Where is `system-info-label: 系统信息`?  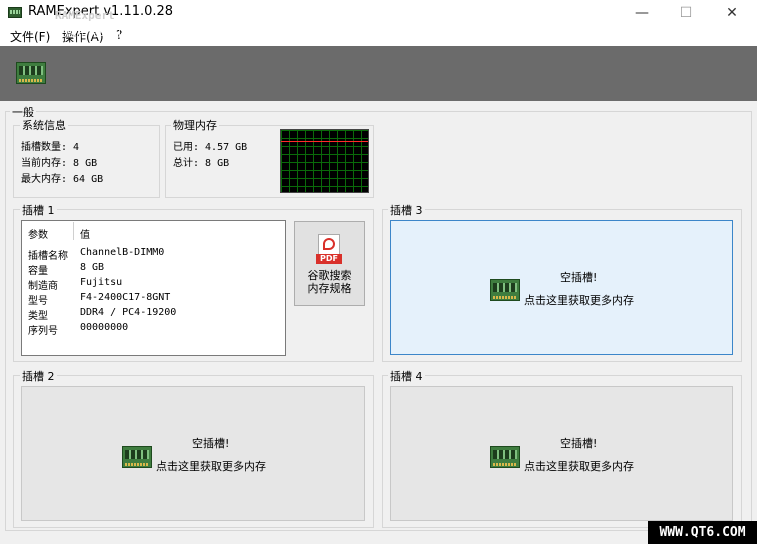 system-info-label: 系统信息 is located at coordinates (44, 125).